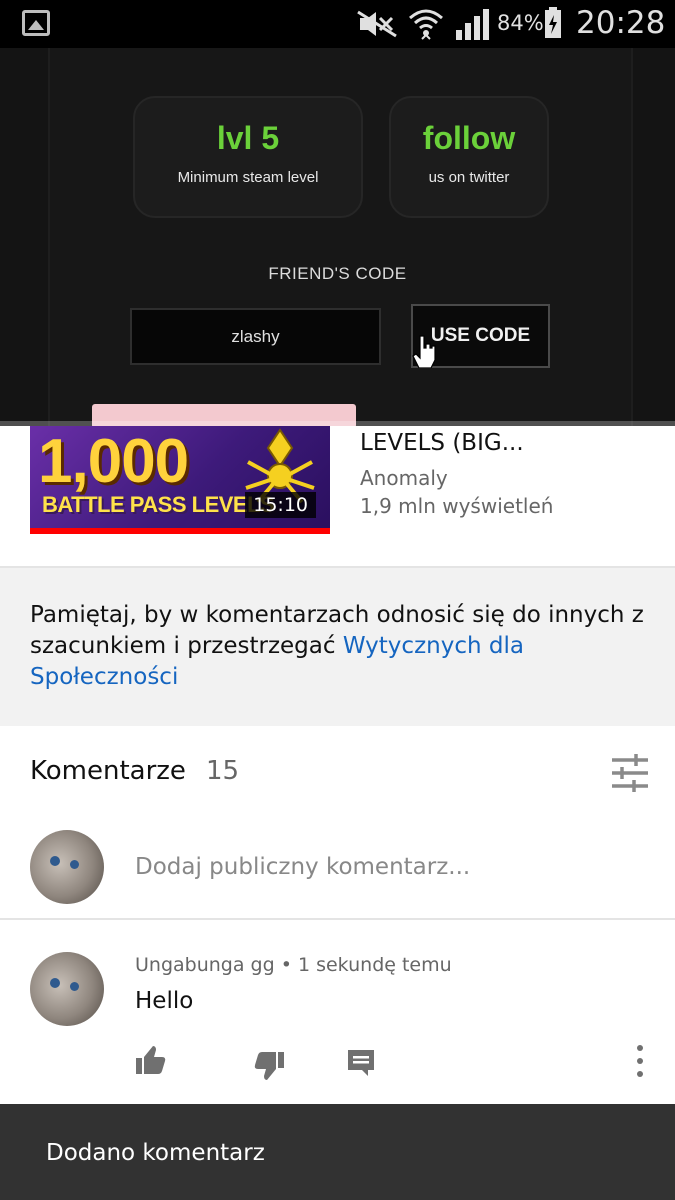 The height and width of the screenshot is (1200, 675). What do you see at coordinates (248, 177) in the screenshot?
I see `steam-level-caption: Minimum steam level` at bounding box center [248, 177].